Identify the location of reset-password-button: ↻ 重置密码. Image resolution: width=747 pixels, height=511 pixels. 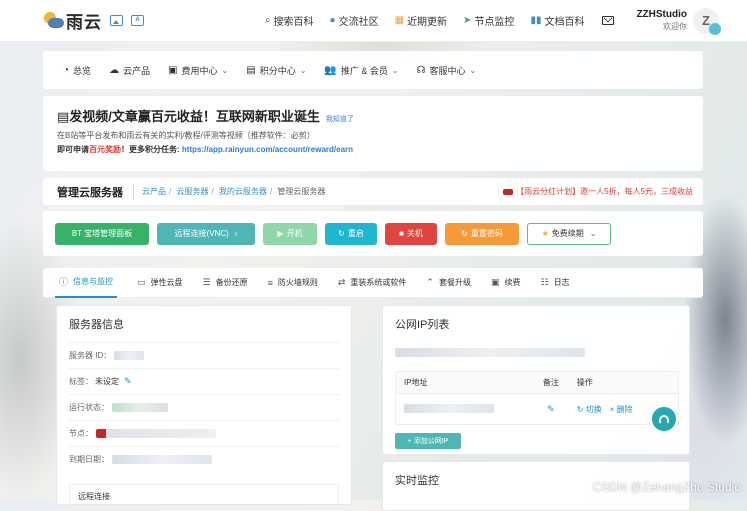
(482, 233).